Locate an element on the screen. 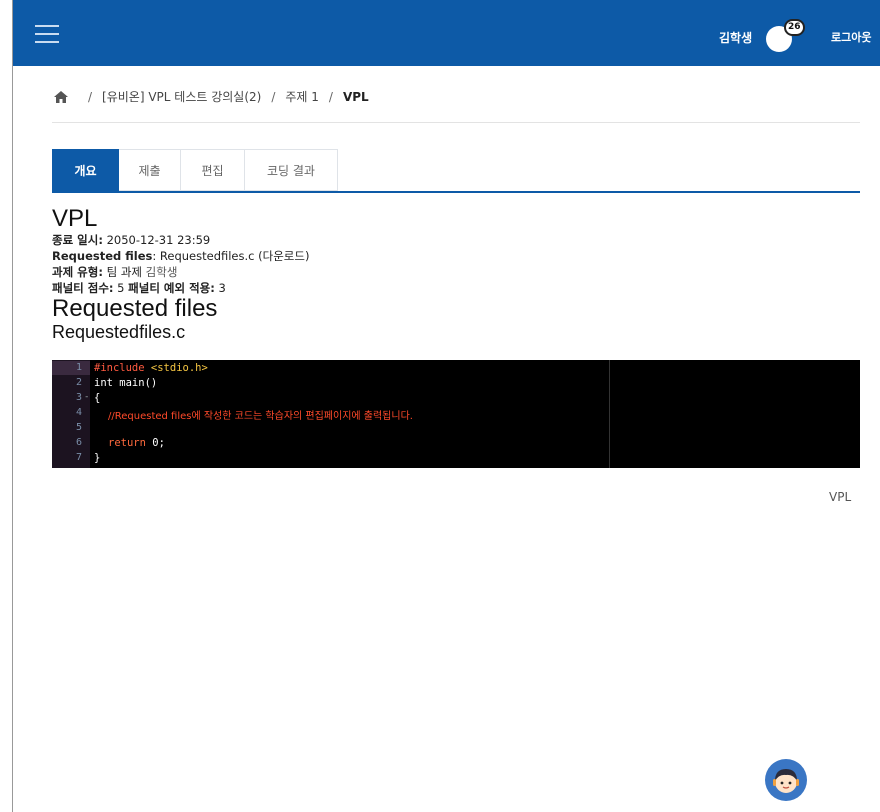  due-date-label: 종료 일시 is located at coordinates (75, 240).